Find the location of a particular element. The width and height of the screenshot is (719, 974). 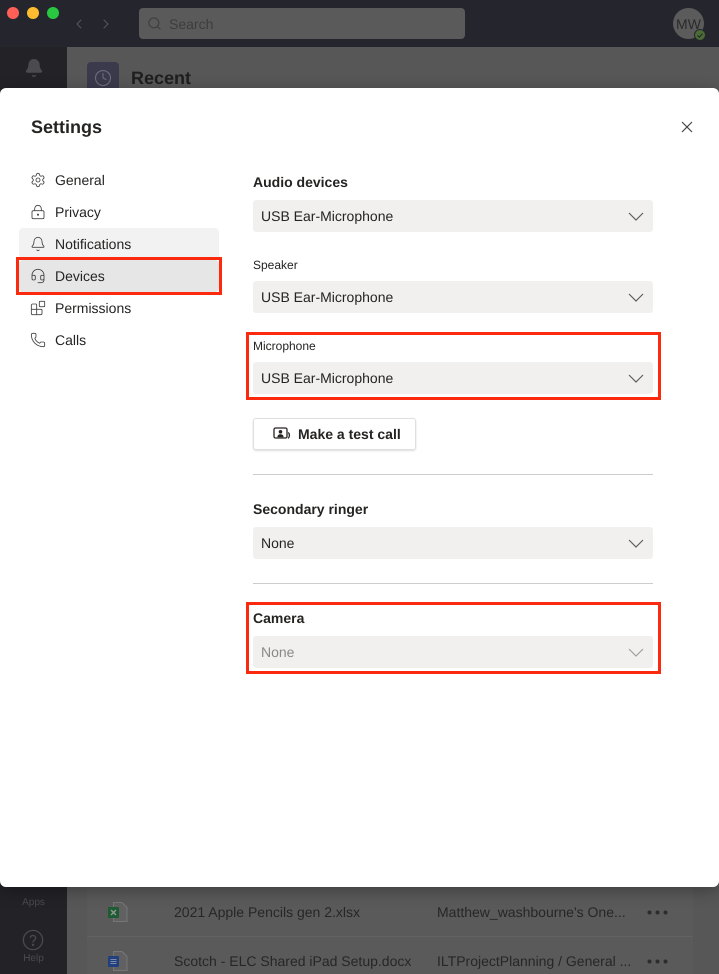

blocks-icon is located at coordinates (38, 308).